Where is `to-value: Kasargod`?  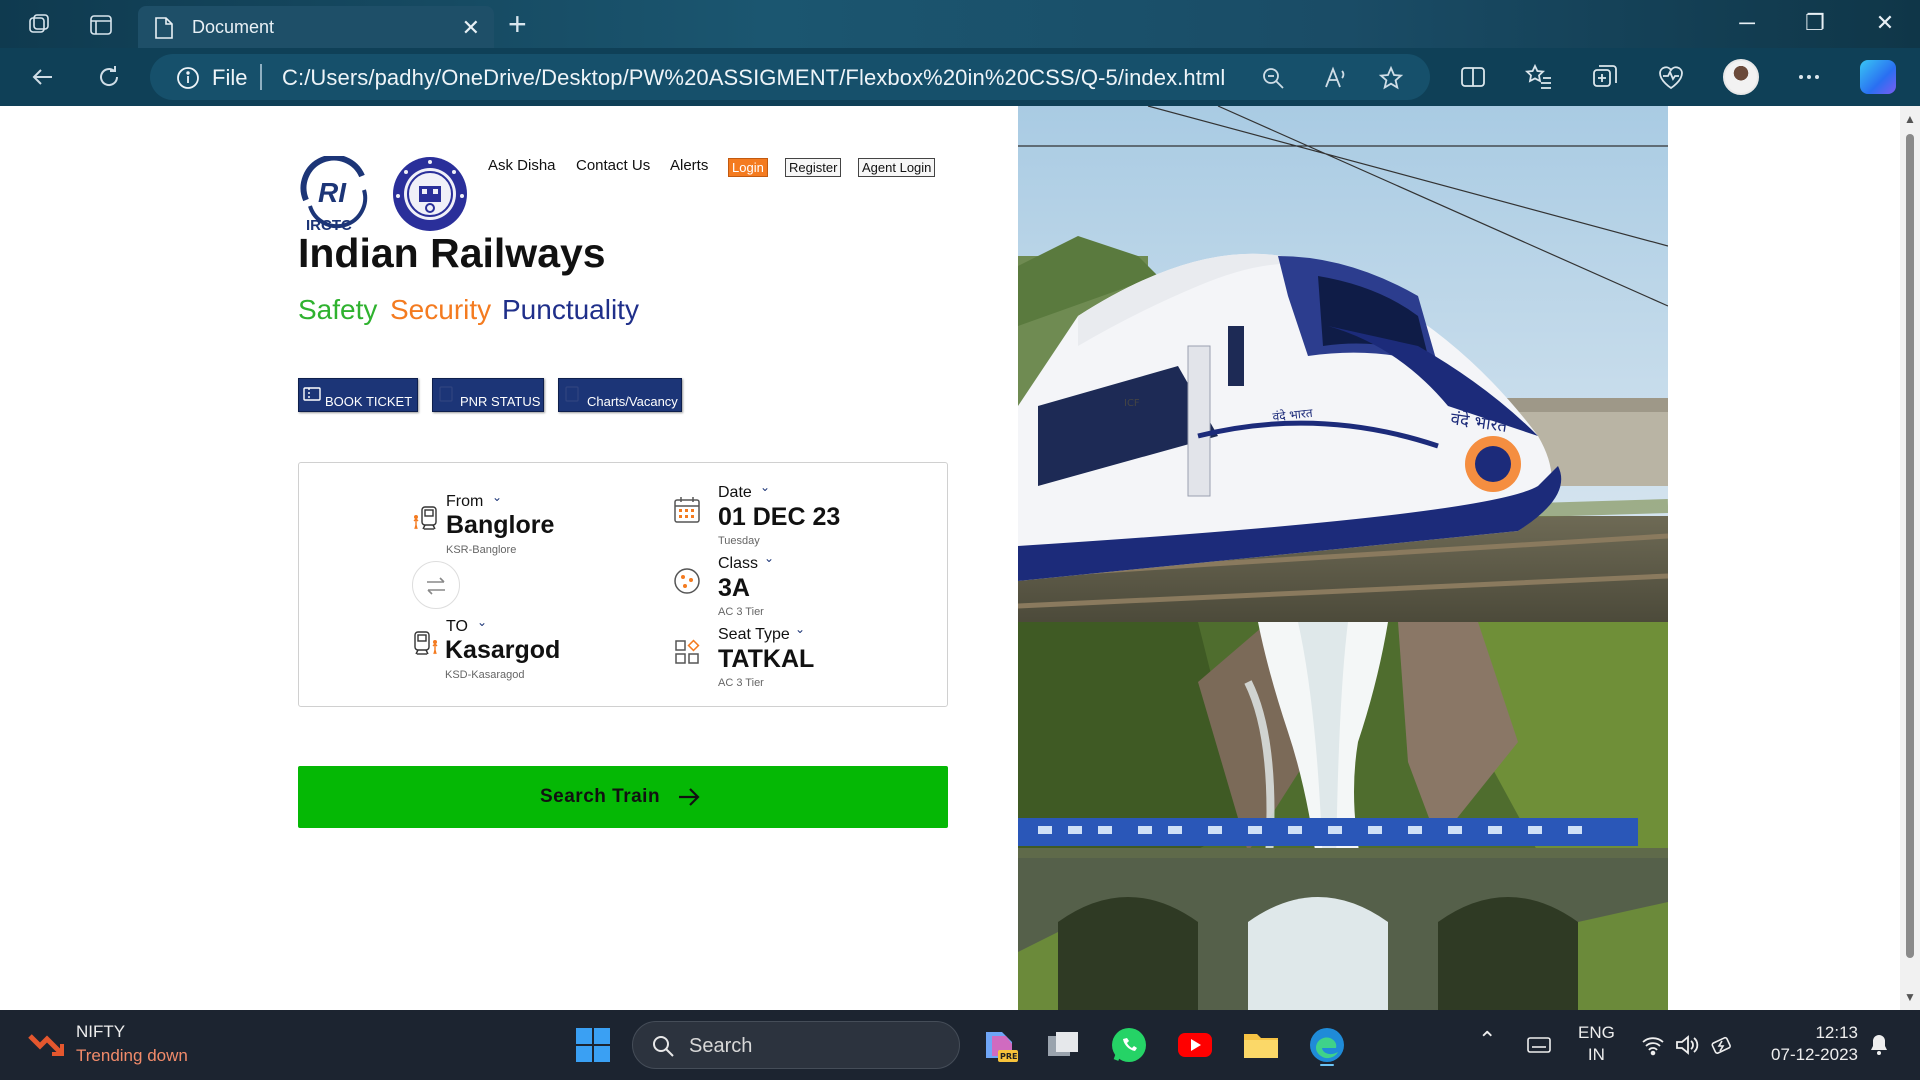 to-value: Kasargod is located at coordinates (502, 650).